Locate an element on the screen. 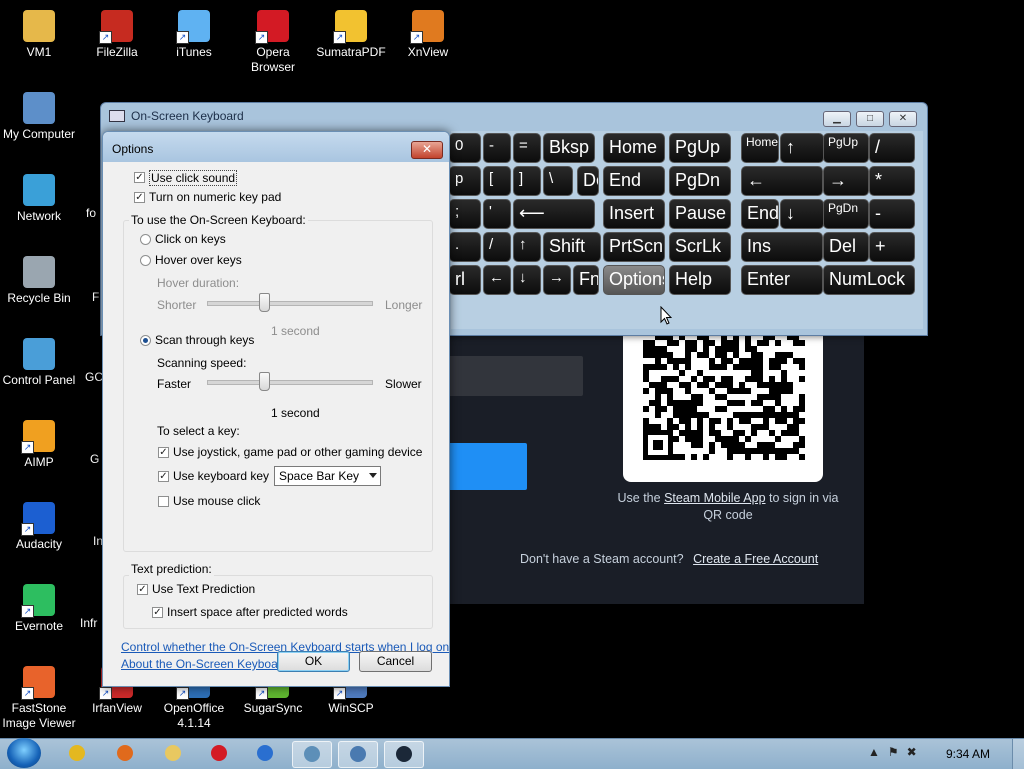  key-p: p is located at coordinates (465, 181).